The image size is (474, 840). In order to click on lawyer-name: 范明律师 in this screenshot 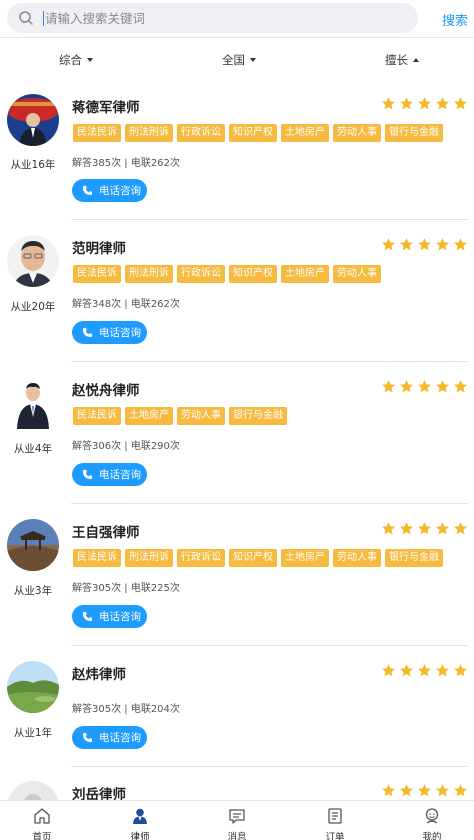, I will do `click(99, 247)`.